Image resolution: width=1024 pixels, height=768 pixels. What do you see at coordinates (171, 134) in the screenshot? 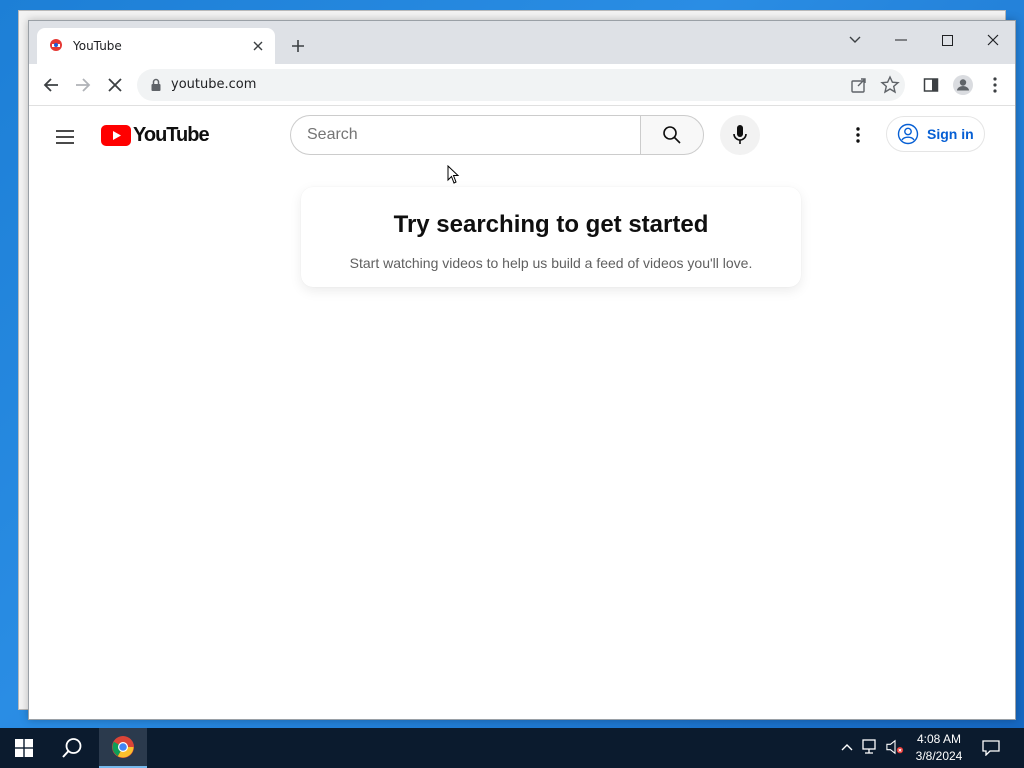
I see `youtube-logo-text: YouTube` at bounding box center [171, 134].